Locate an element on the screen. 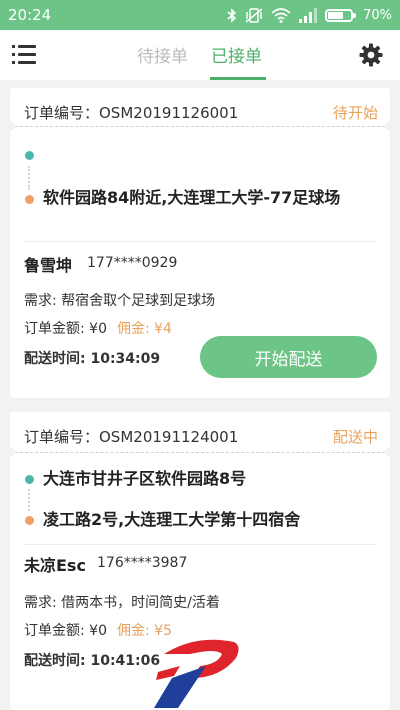  wifi-icon is located at coordinates (281, 15).